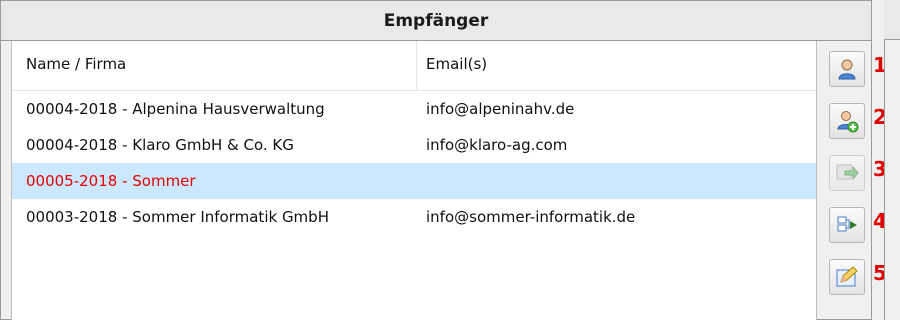  I want to click on column-header-row: Name / Firma Email(s), so click(414, 66).